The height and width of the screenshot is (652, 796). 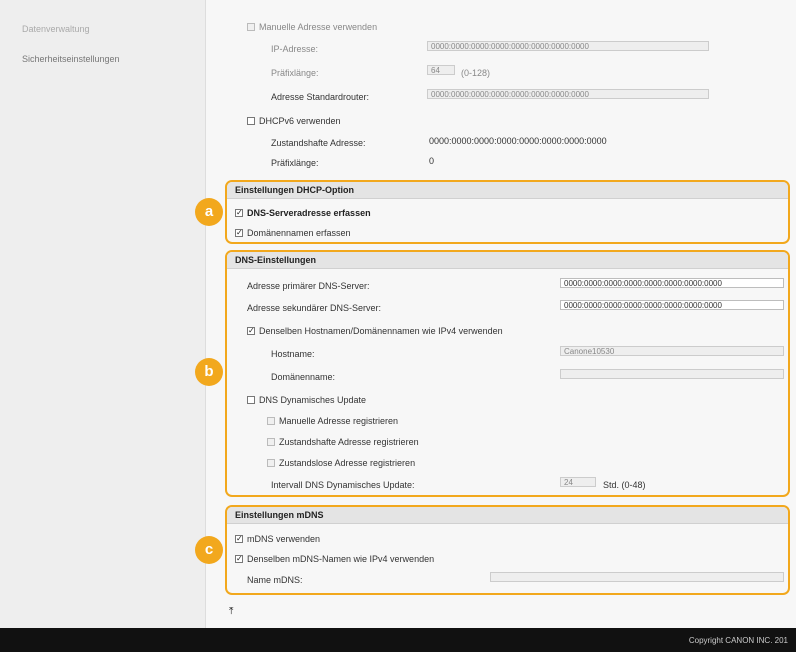 What do you see at coordinates (341, 559) in the screenshot?
I see `same-mdns-name-label: Denselben mDNS-Namen wie IPv4 verwenden` at bounding box center [341, 559].